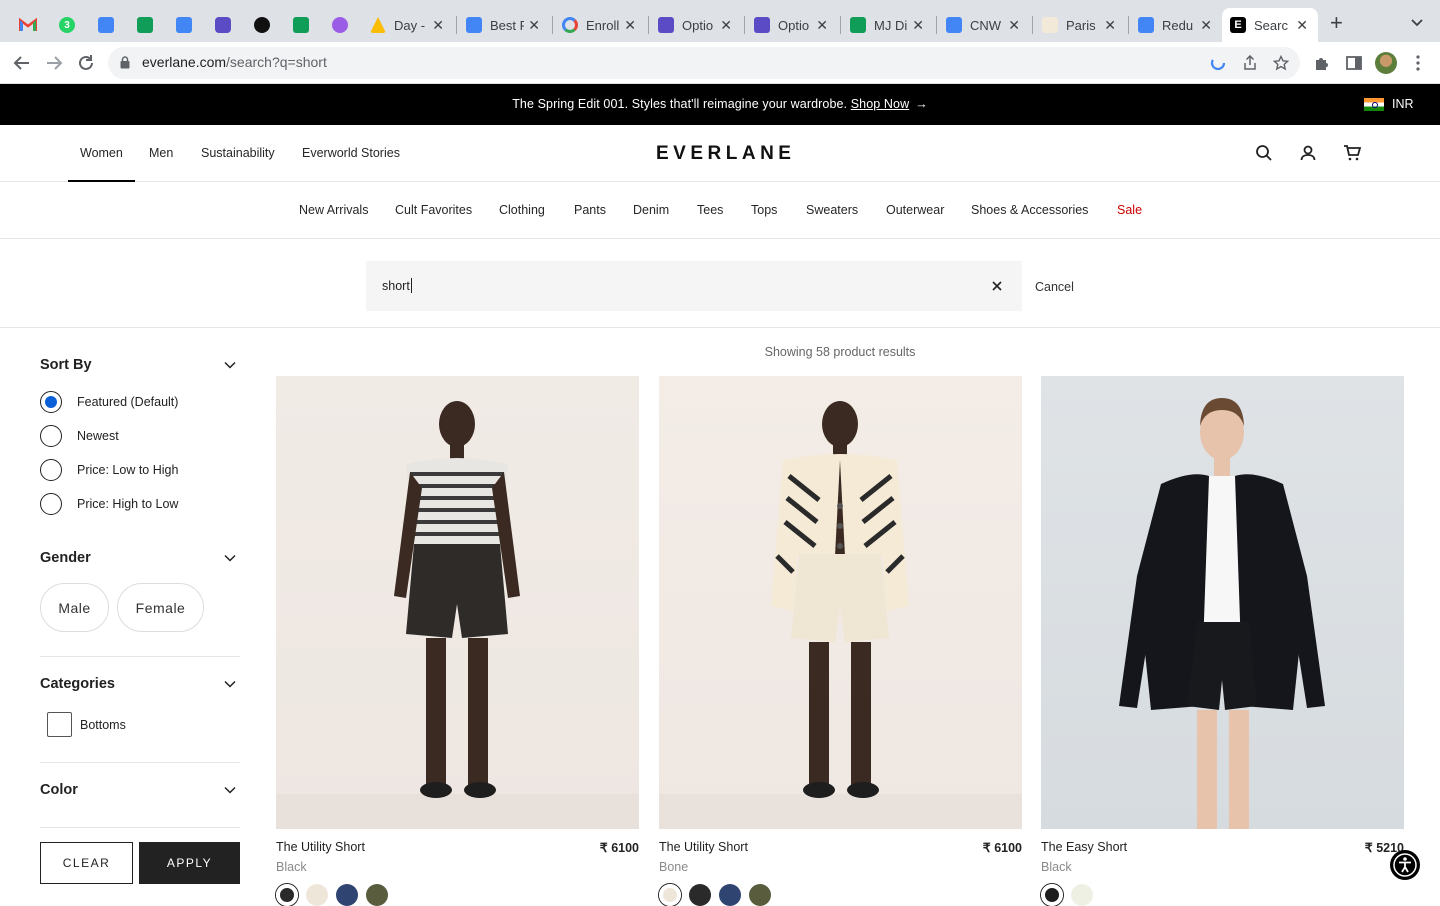 This screenshot has height=906, width=1440. Describe the element at coordinates (590, 210) in the screenshot. I see `category-pants: Pants` at that location.